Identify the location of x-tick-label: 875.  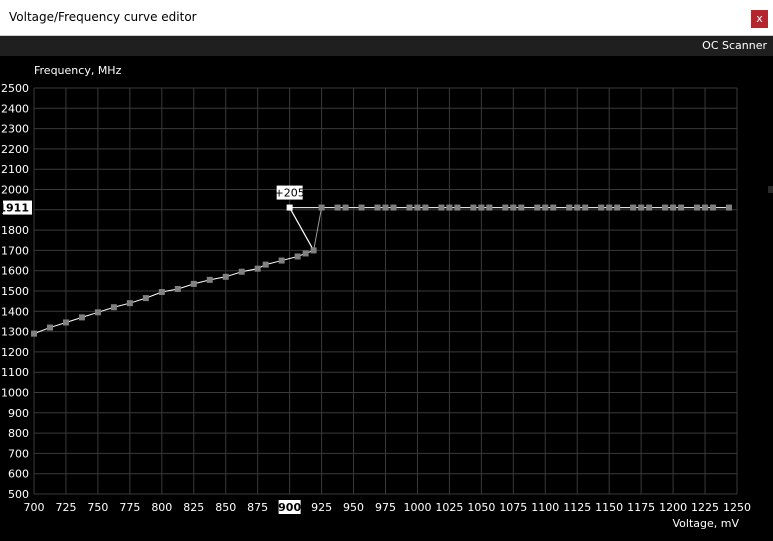
(257, 507).